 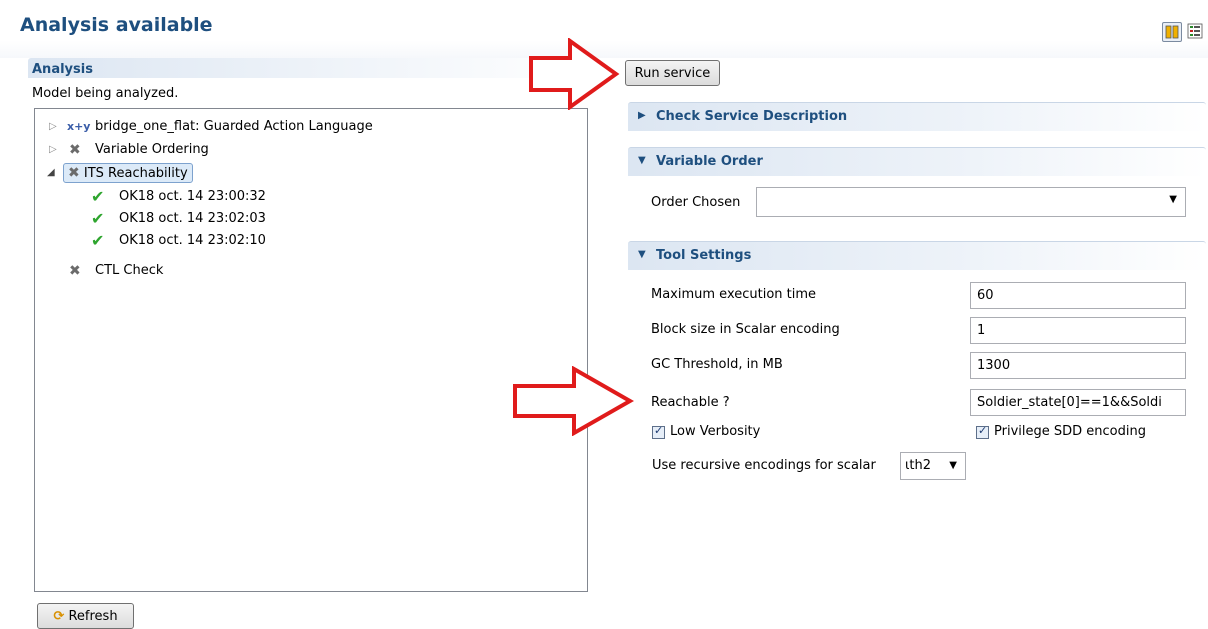 I want to click on gc-threshold-input, so click(x=1078, y=365).